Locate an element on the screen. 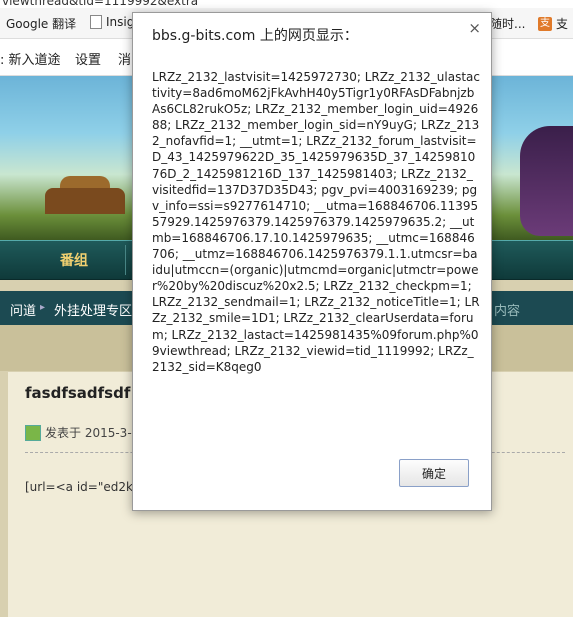 This screenshot has height=617, width=573. bookmark-label: Google 翻译 is located at coordinates (41, 24).